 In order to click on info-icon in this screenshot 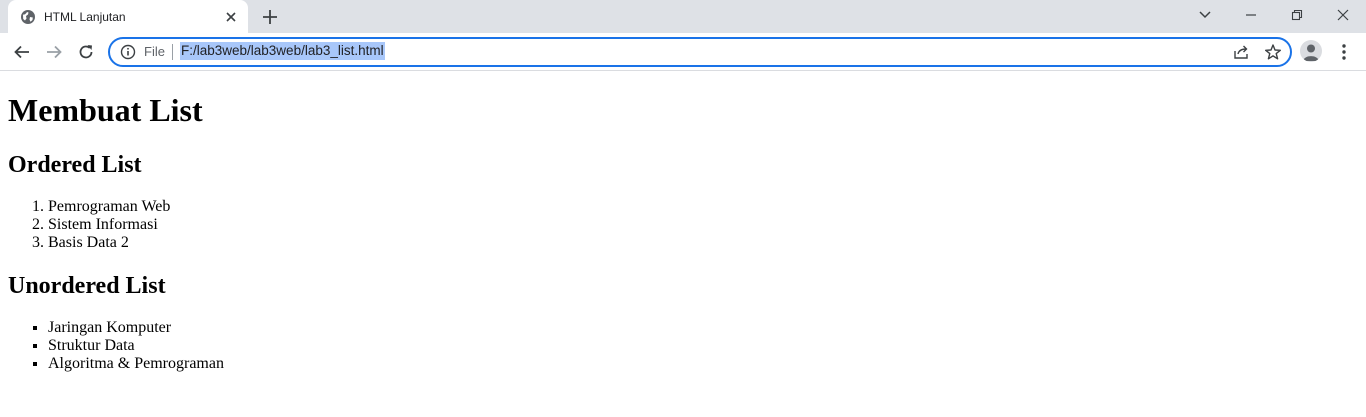, I will do `click(128, 52)`.